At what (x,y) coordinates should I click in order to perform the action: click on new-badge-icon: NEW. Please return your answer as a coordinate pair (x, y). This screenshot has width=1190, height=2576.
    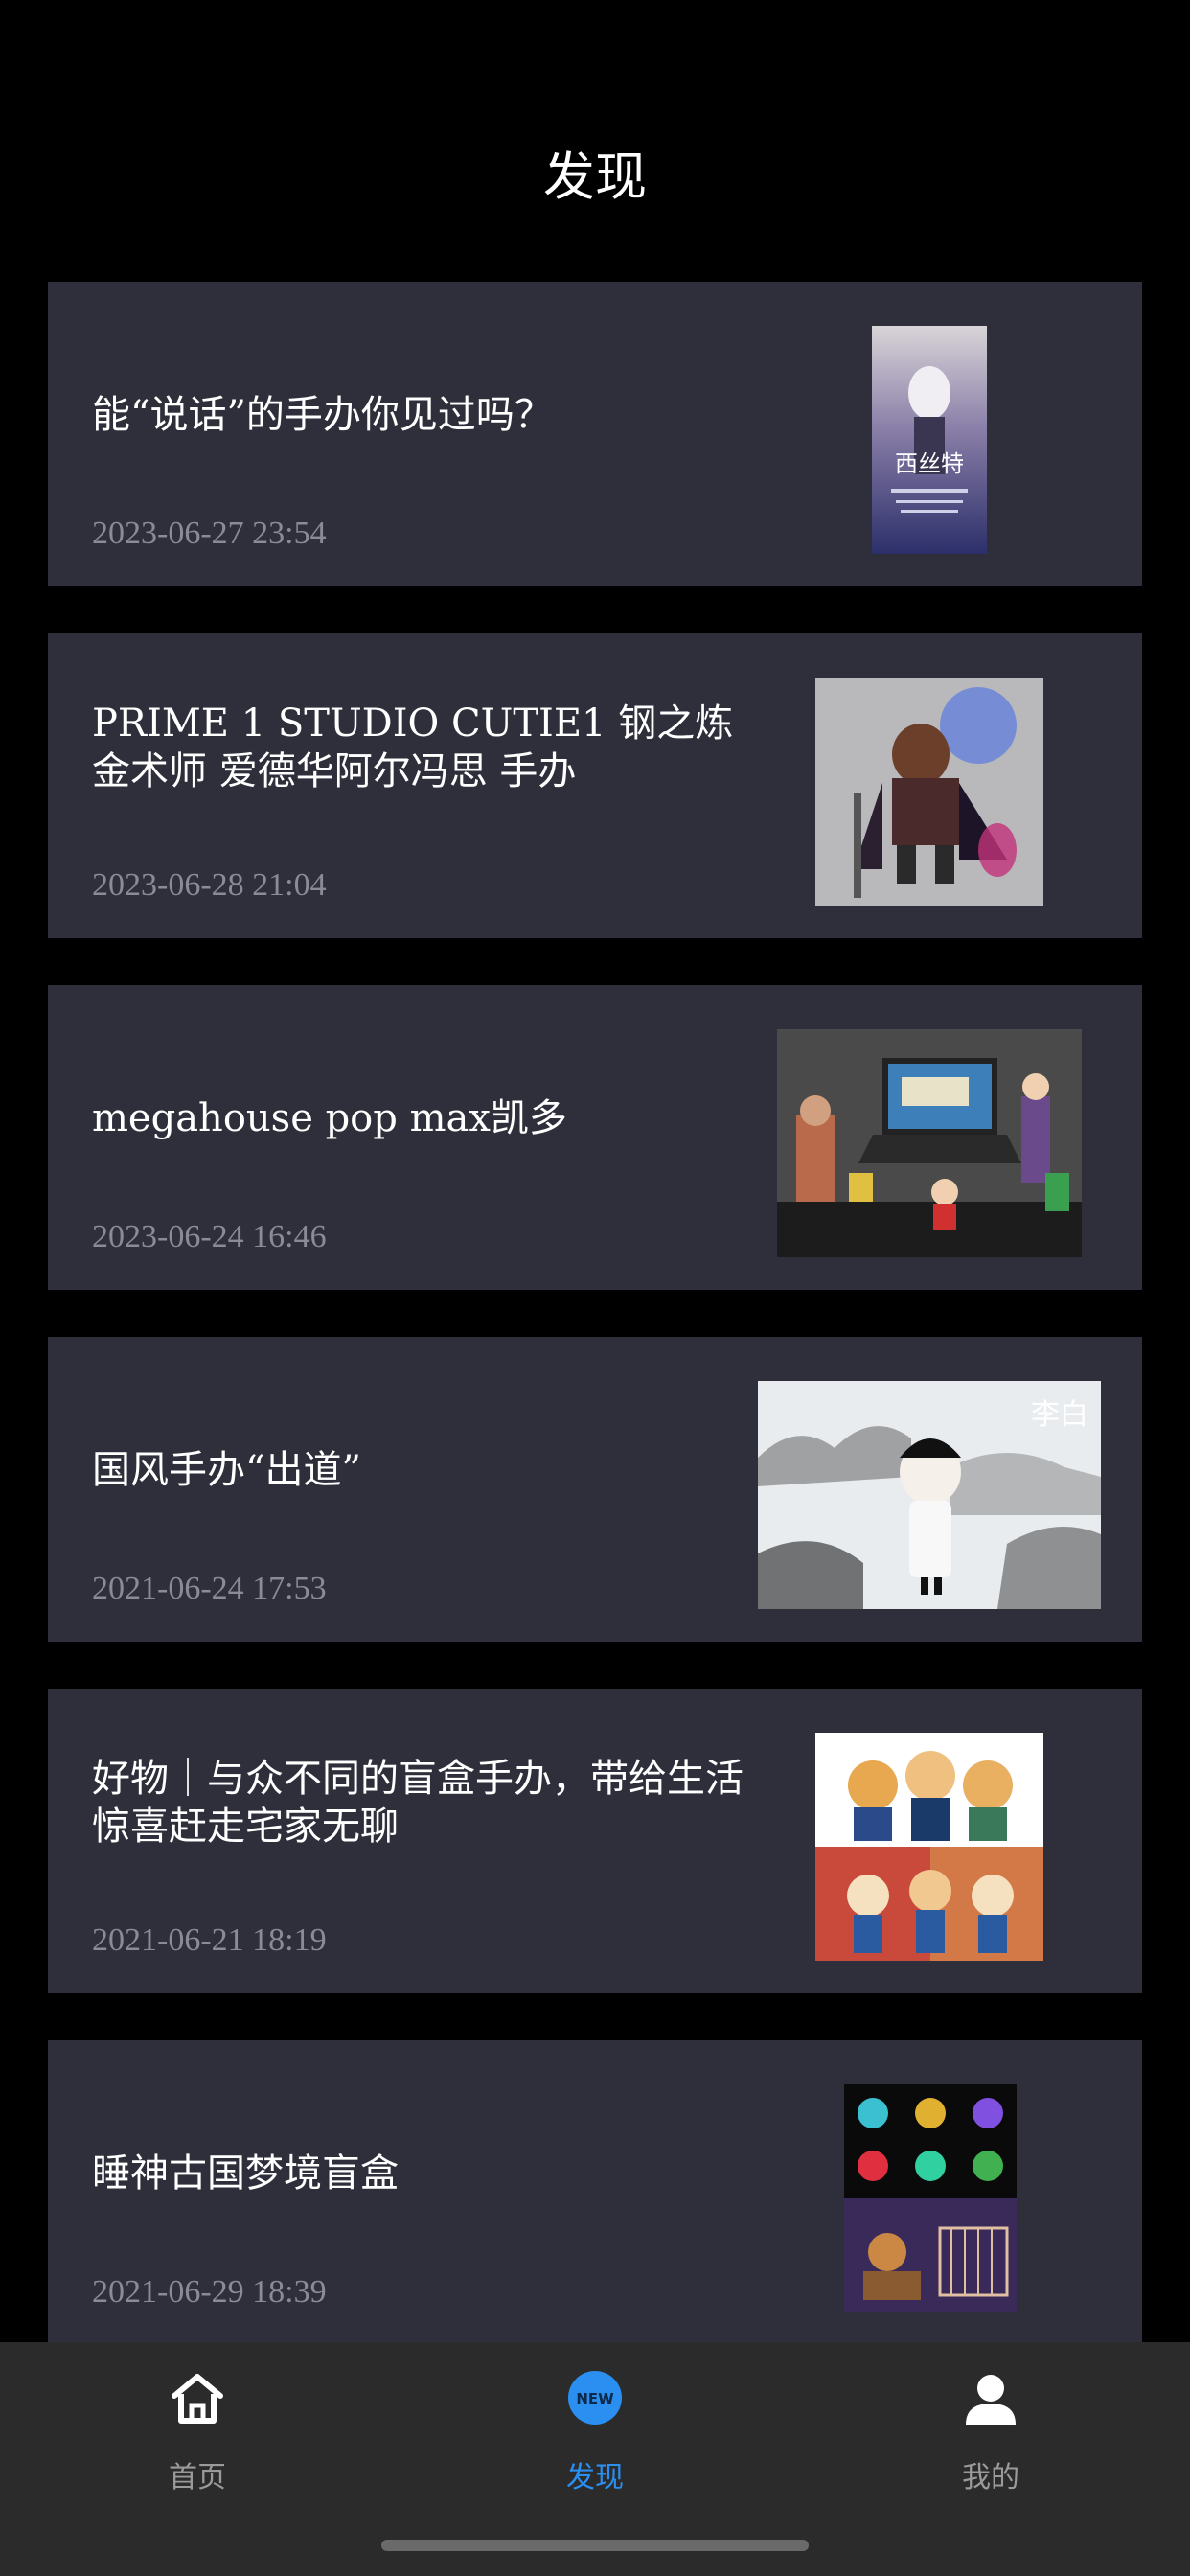
    Looking at the image, I should click on (595, 2398).